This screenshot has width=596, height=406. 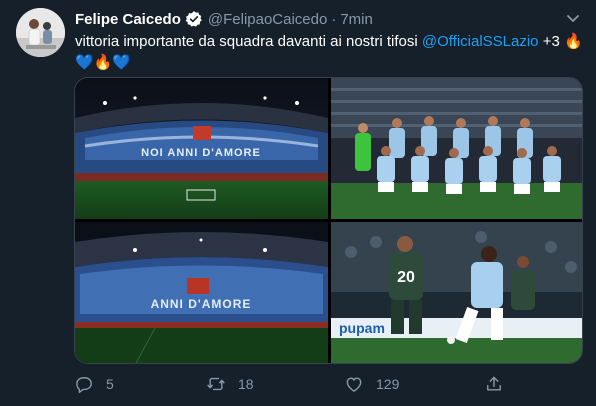 What do you see at coordinates (201, 292) in the screenshot?
I see `stadium-choreography-wide-photo: ANNI D'AMORE` at bounding box center [201, 292].